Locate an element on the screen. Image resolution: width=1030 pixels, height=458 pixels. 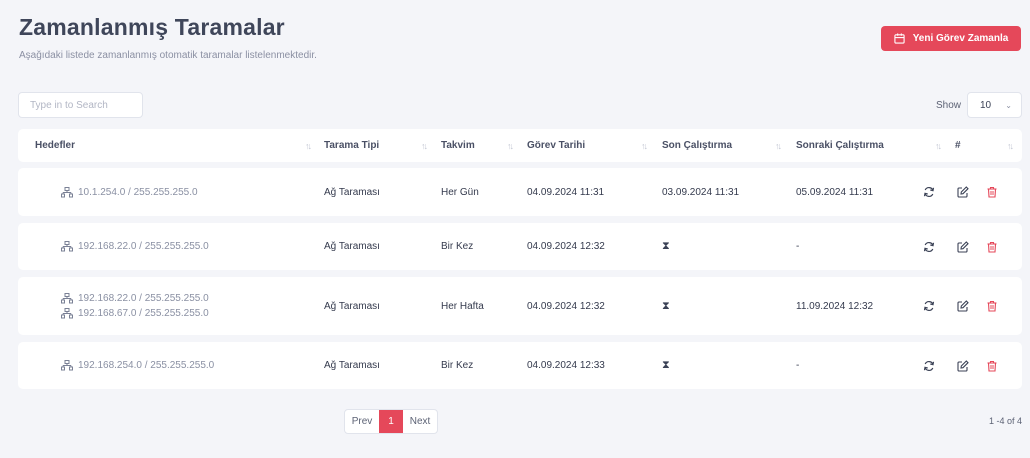
search-input is located at coordinates (80, 105).